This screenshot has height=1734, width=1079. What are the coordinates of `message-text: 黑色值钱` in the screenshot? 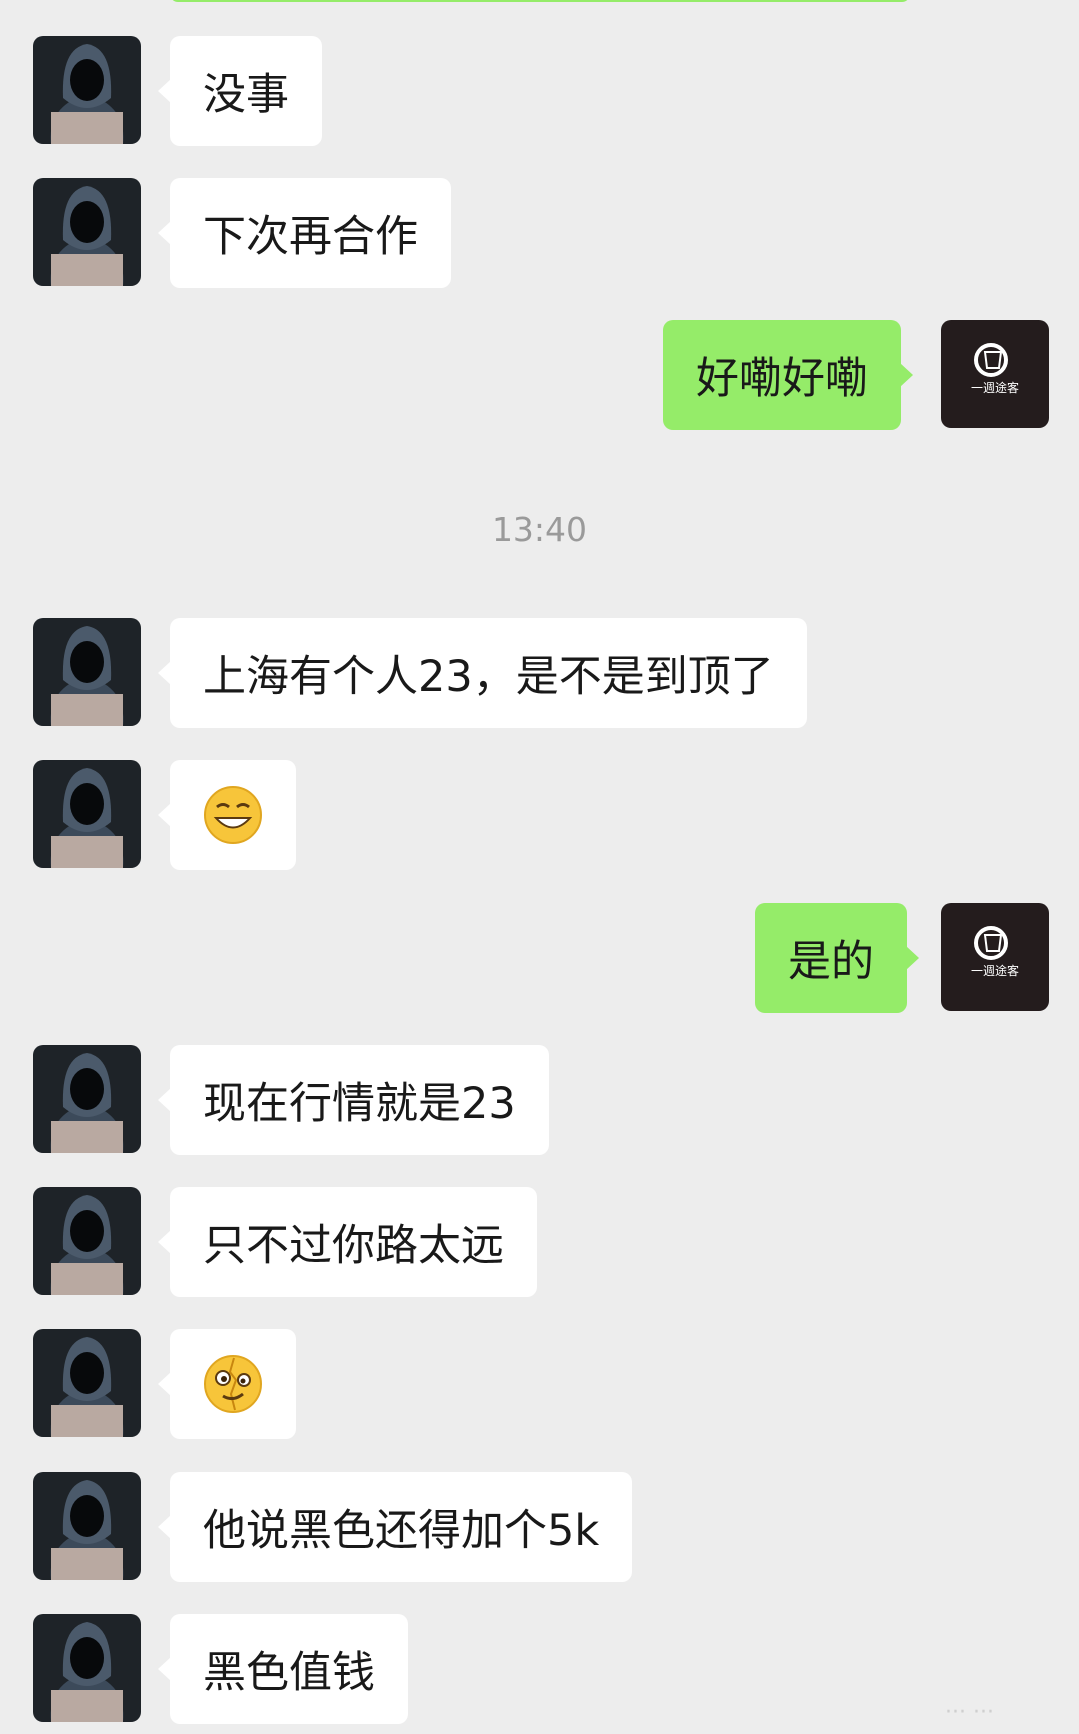 It's located at (289, 1673).